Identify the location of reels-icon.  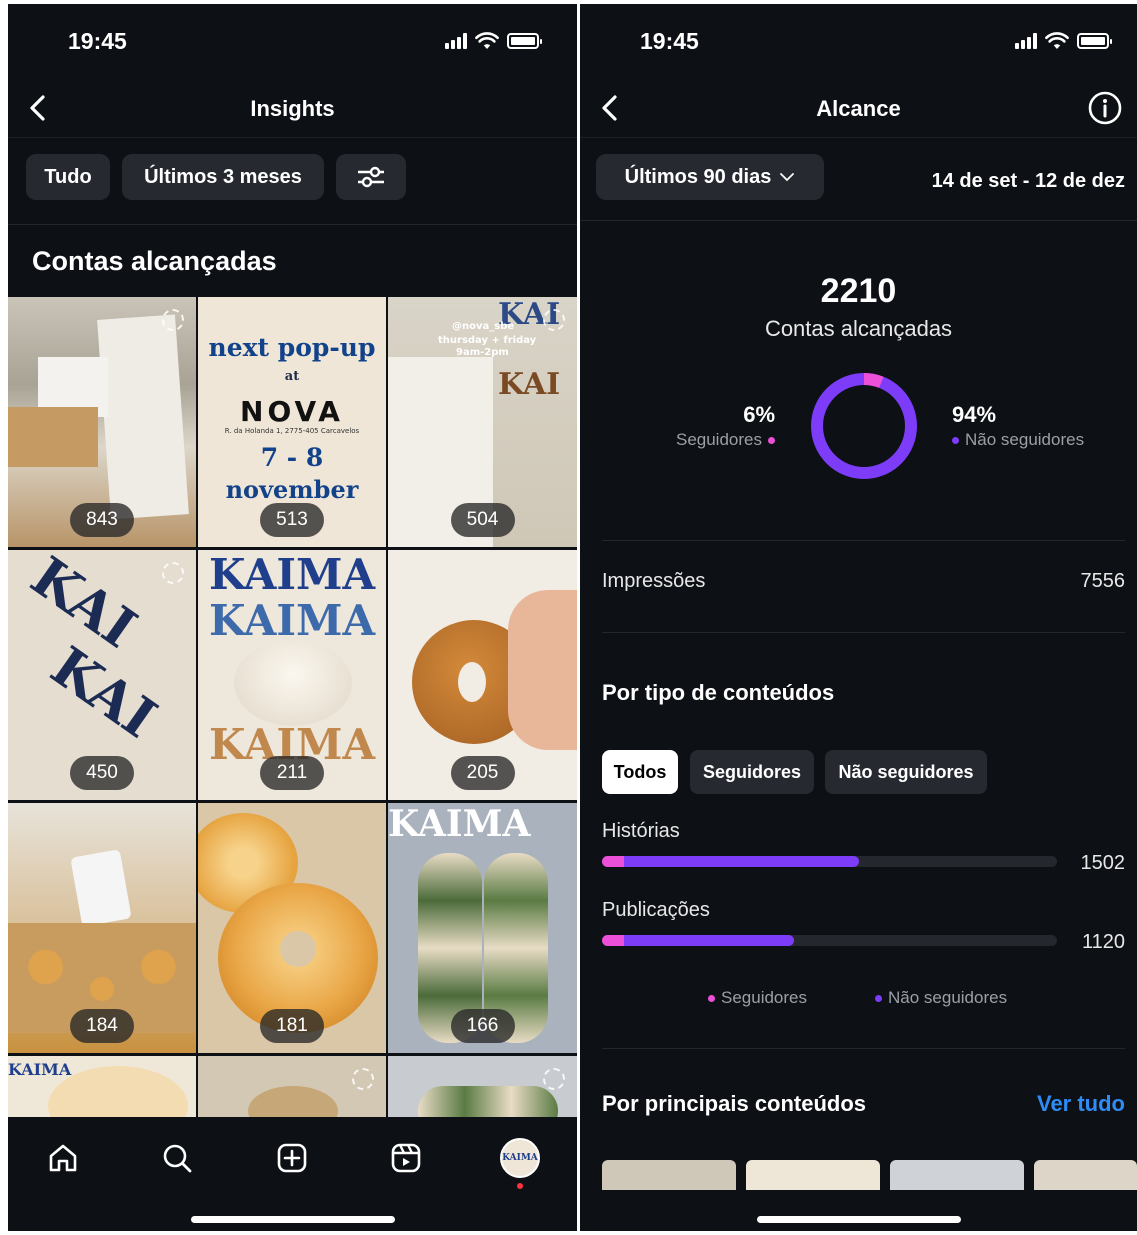
(406, 1158).